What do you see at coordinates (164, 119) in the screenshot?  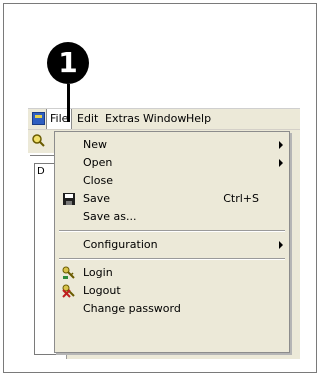 I see `menu-window: Window` at bounding box center [164, 119].